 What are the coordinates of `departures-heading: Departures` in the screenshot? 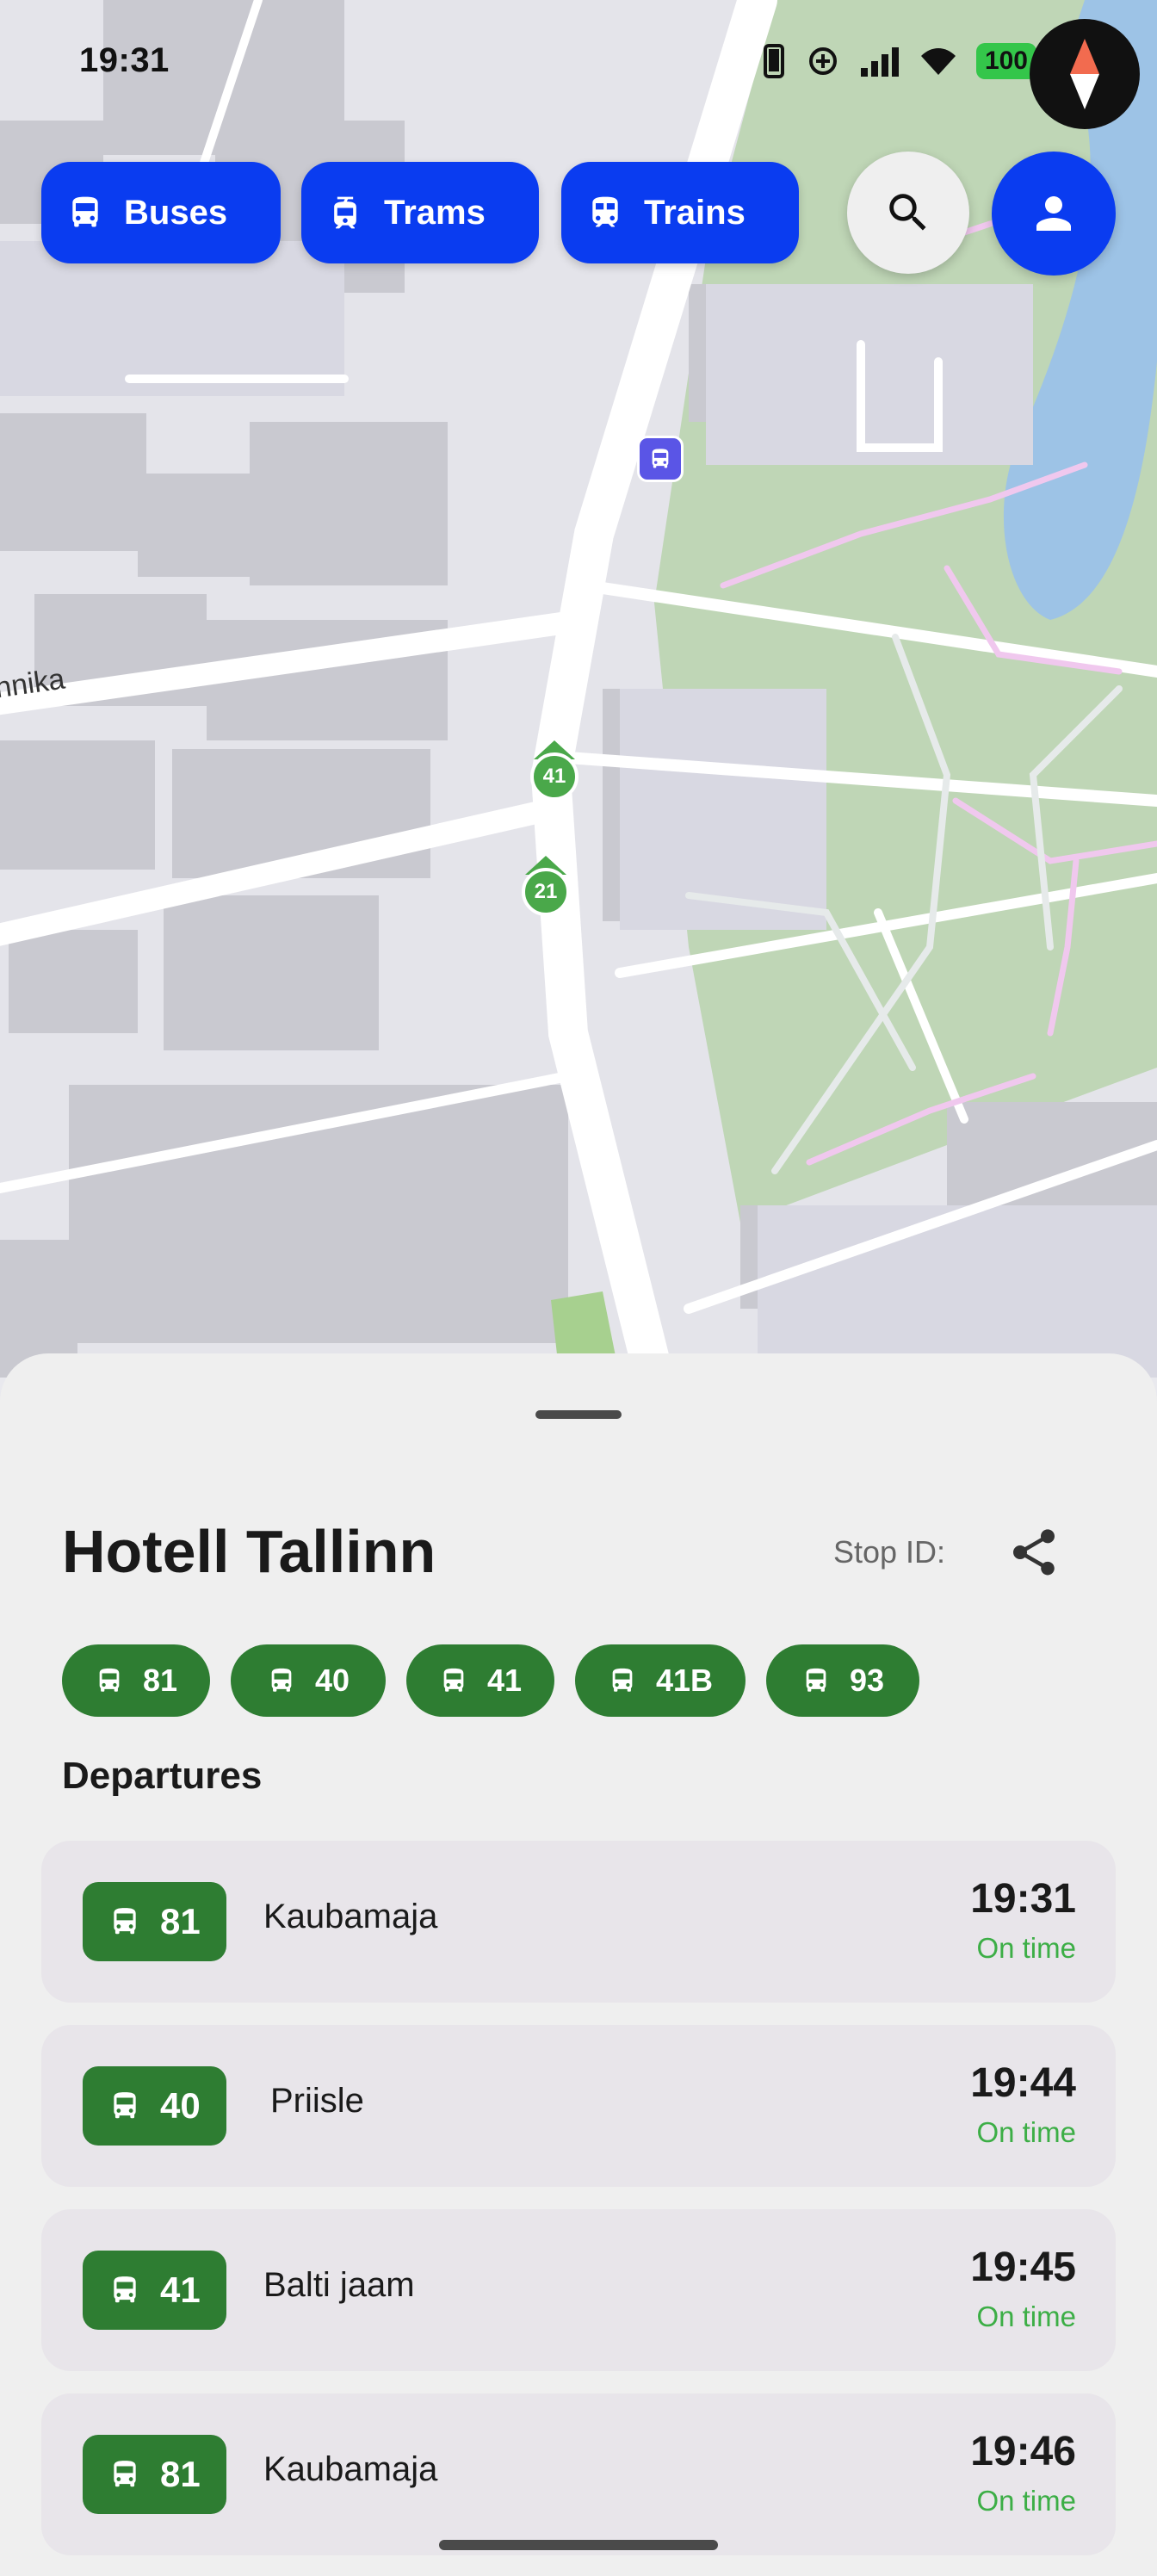 It's located at (162, 1776).